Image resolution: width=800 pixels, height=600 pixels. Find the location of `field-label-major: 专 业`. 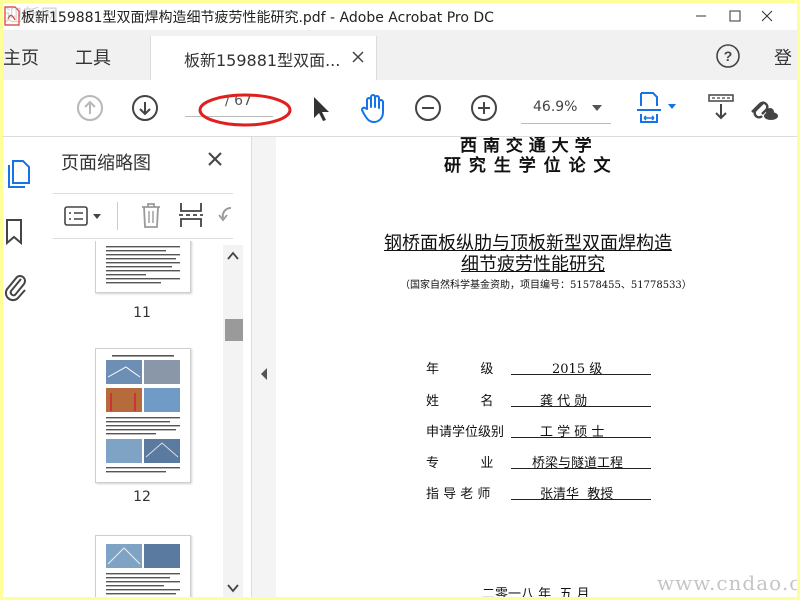

field-label-major: 专 业 is located at coordinates (460, 463).